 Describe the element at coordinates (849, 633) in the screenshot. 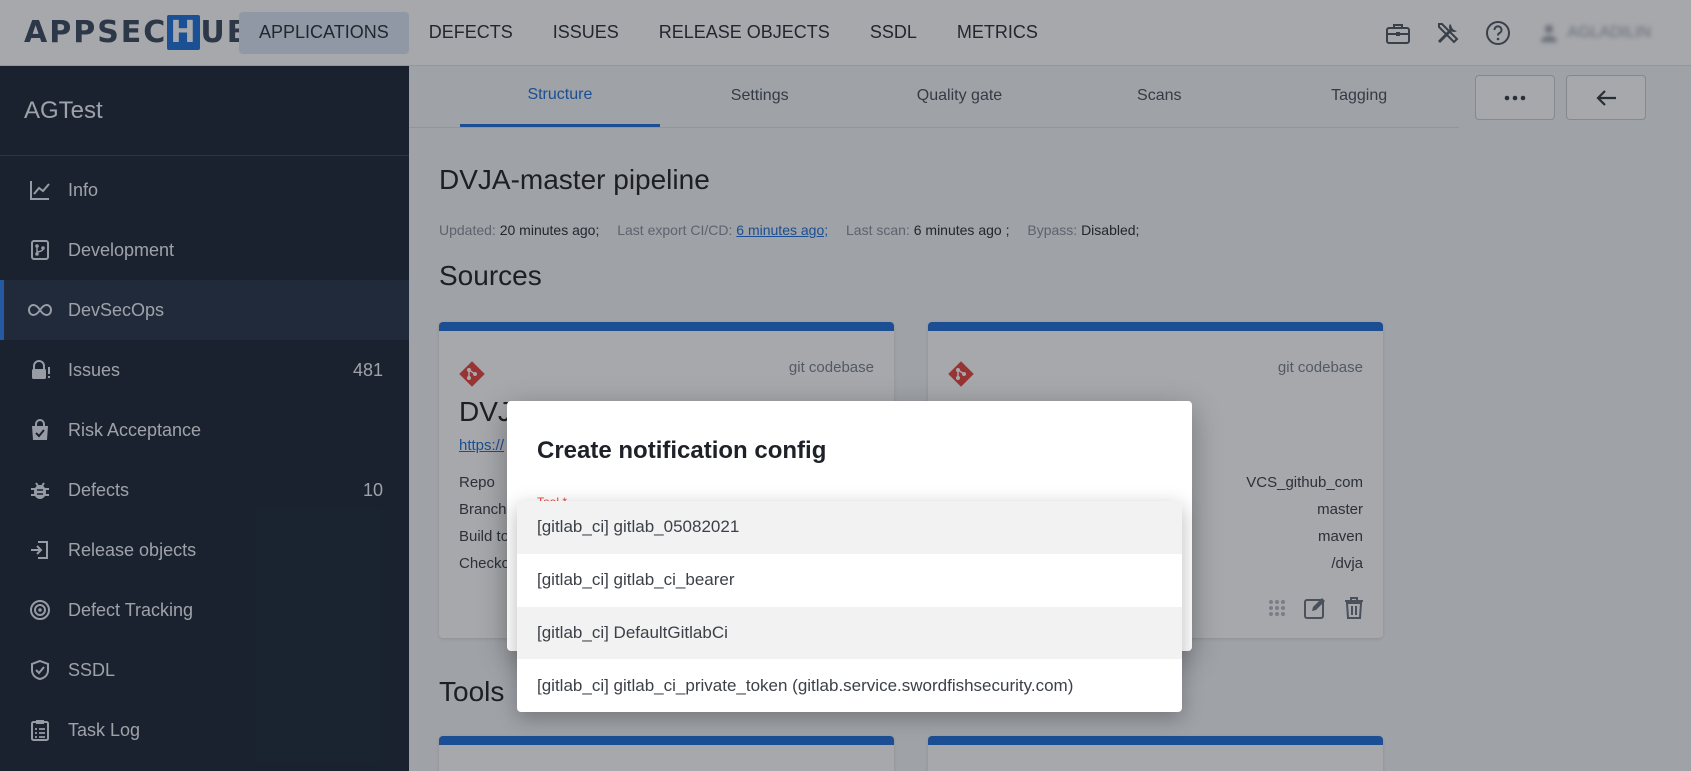

I see `tool-option: [gitlab_ci] DefaultGitlabCi` at that location.